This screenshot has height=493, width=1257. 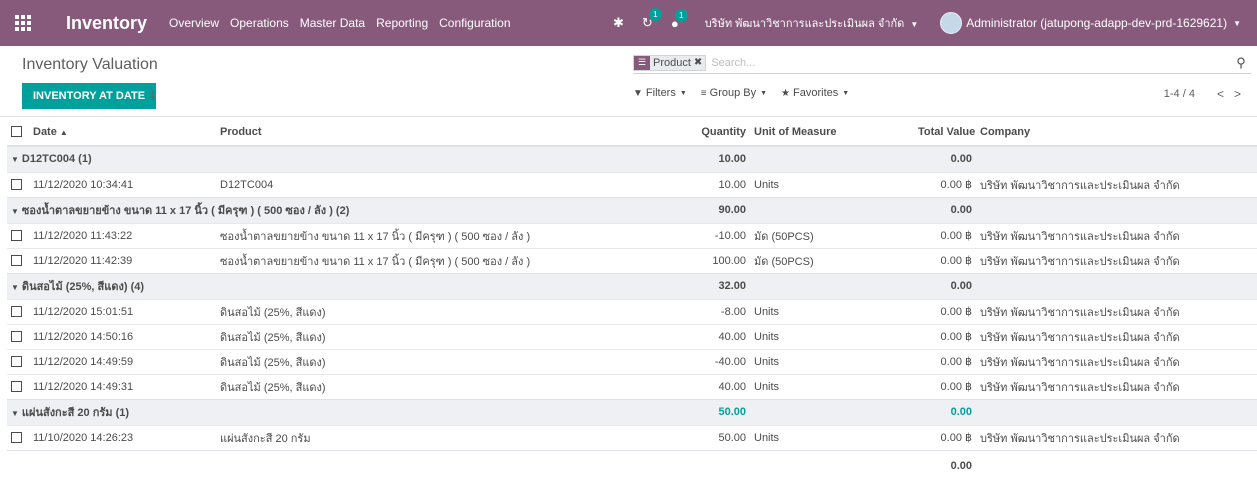 What do you see at coordinates (474, 23) in the screenshot?
I see `menu-configuration: Configuration` at bounding box center [474, 23].